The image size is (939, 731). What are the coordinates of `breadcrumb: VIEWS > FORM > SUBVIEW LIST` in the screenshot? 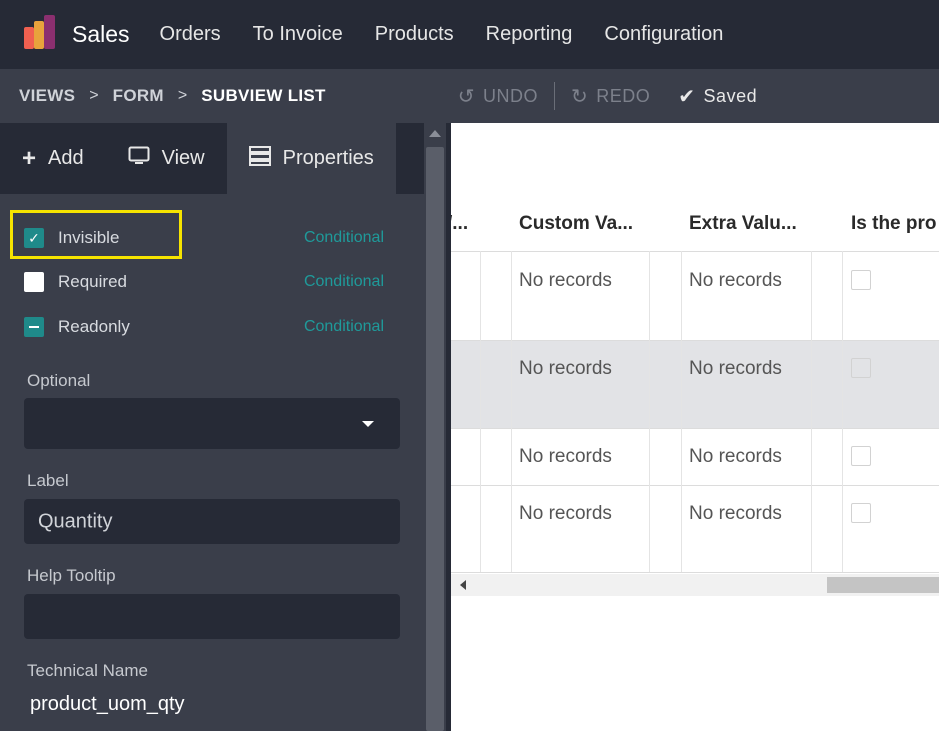 It's located at (172, 96).